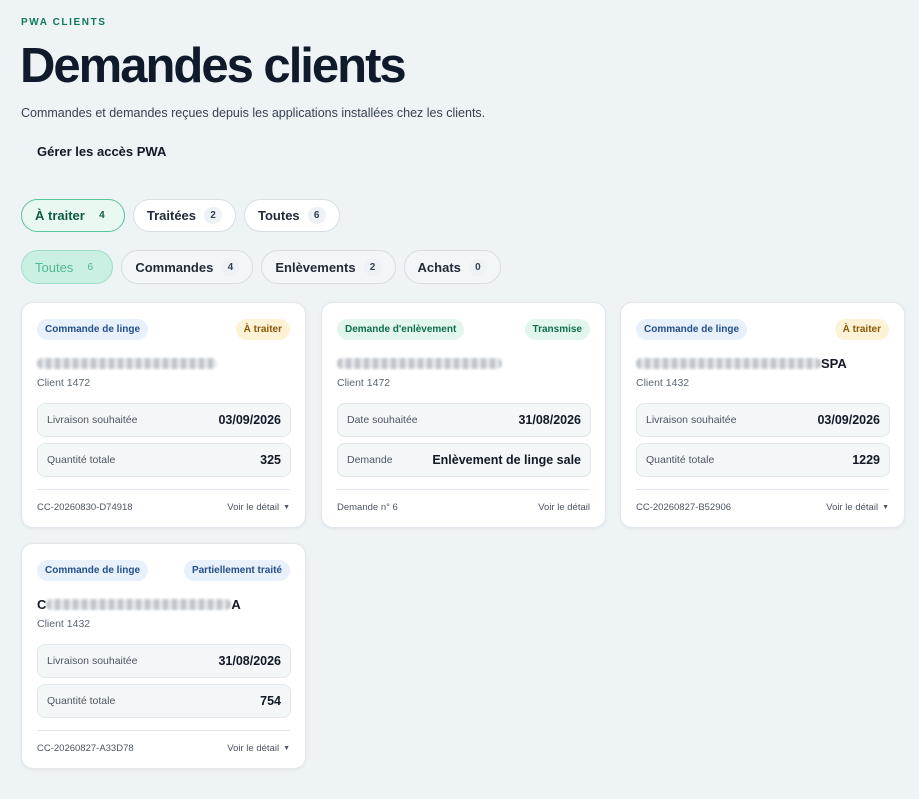  What do you see at coordinates (171, 215) in the screenshot?
I see `filter-label: Traitées` at bounding box center [171, 215].